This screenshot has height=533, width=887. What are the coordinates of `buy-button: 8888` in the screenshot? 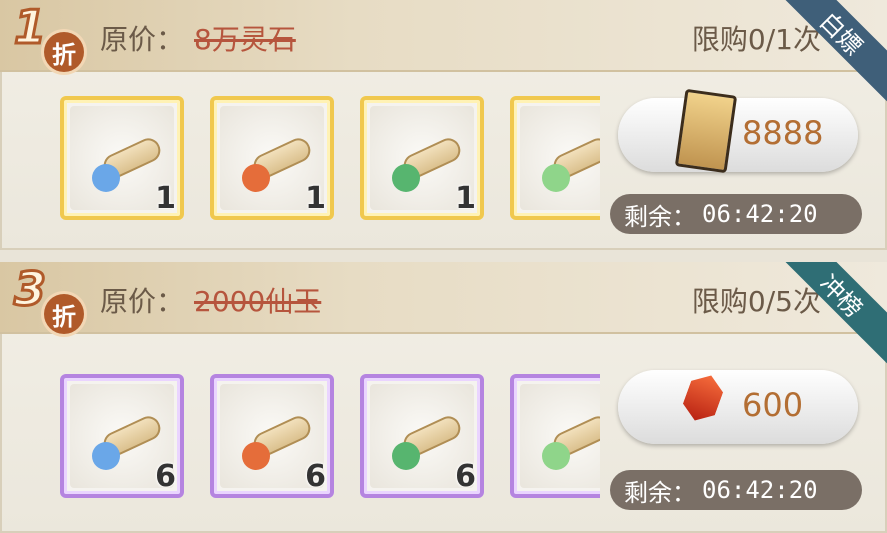 It's located at (738, 131).